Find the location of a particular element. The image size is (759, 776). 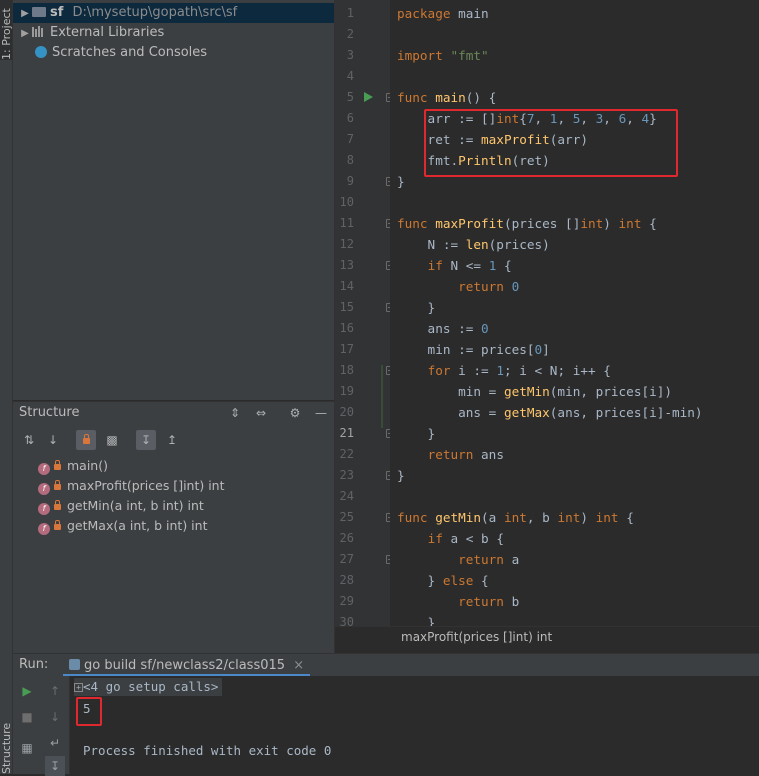

run-tab-title: go build sf/newclass2/class015 is located at coordinates (185, 665).